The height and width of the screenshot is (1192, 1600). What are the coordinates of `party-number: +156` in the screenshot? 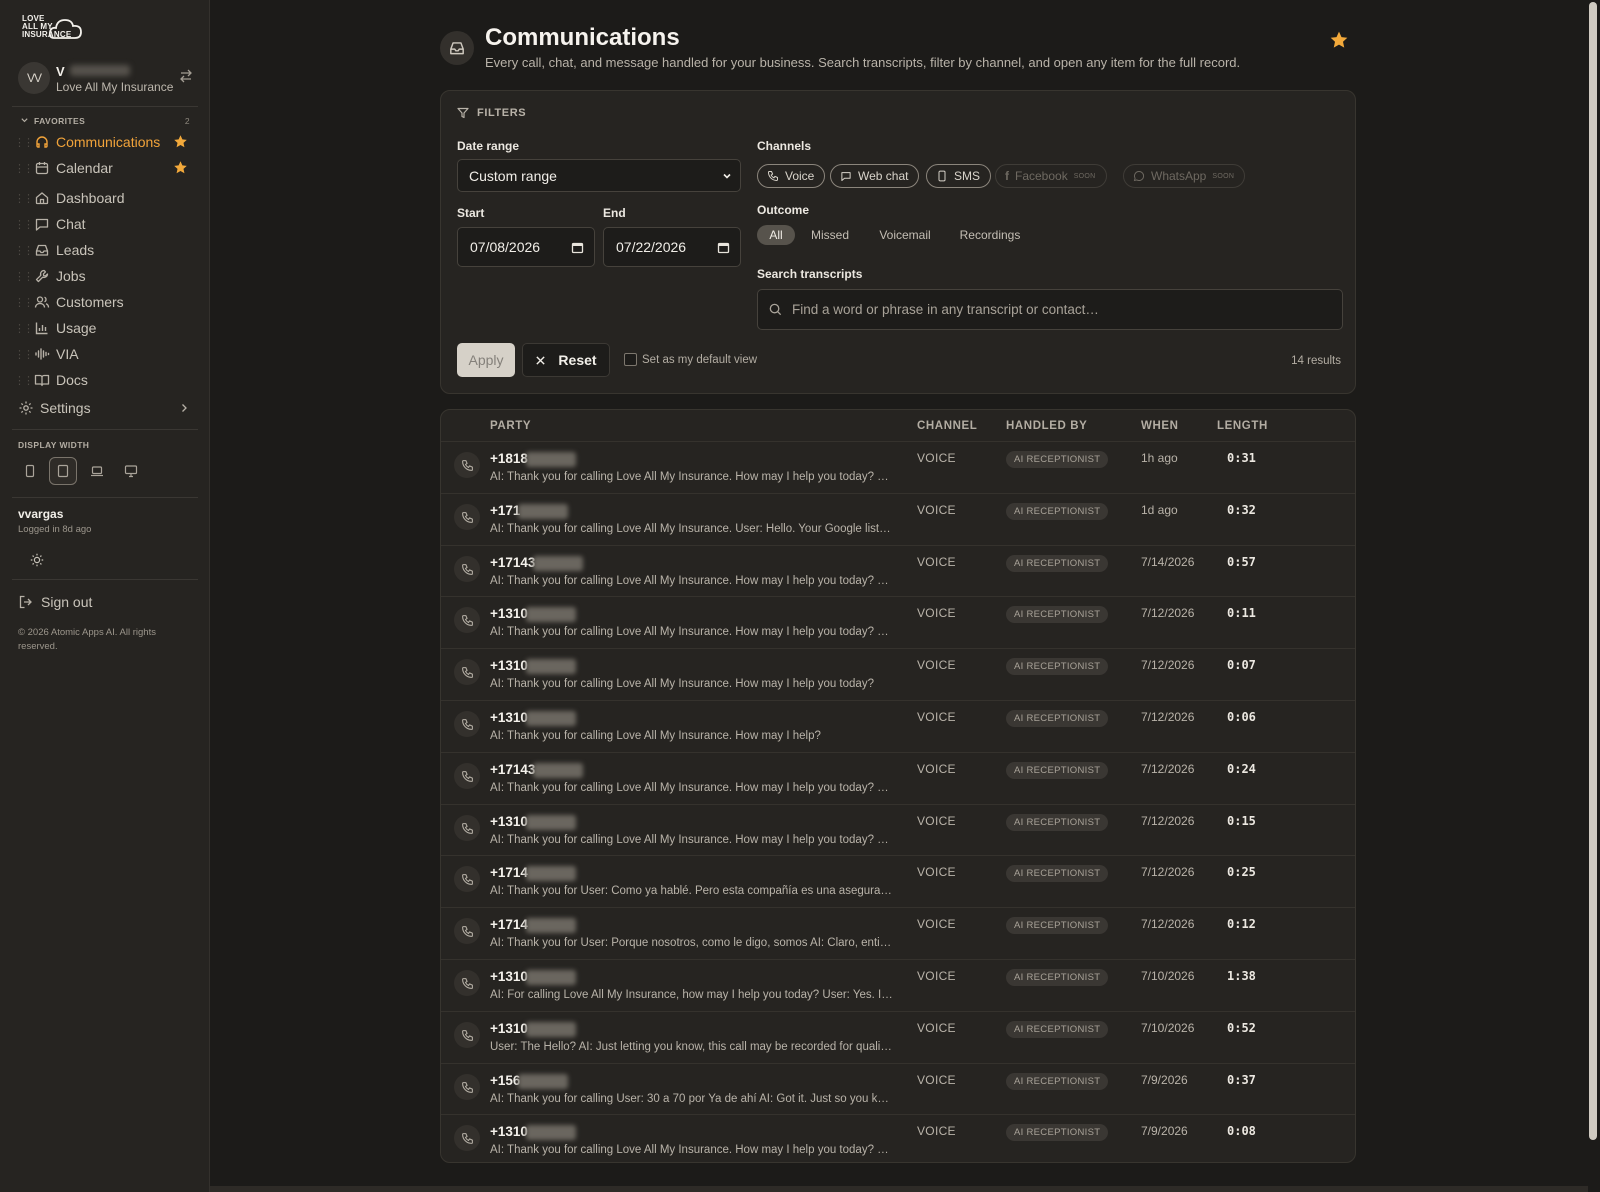 It's located at (505, 1080).